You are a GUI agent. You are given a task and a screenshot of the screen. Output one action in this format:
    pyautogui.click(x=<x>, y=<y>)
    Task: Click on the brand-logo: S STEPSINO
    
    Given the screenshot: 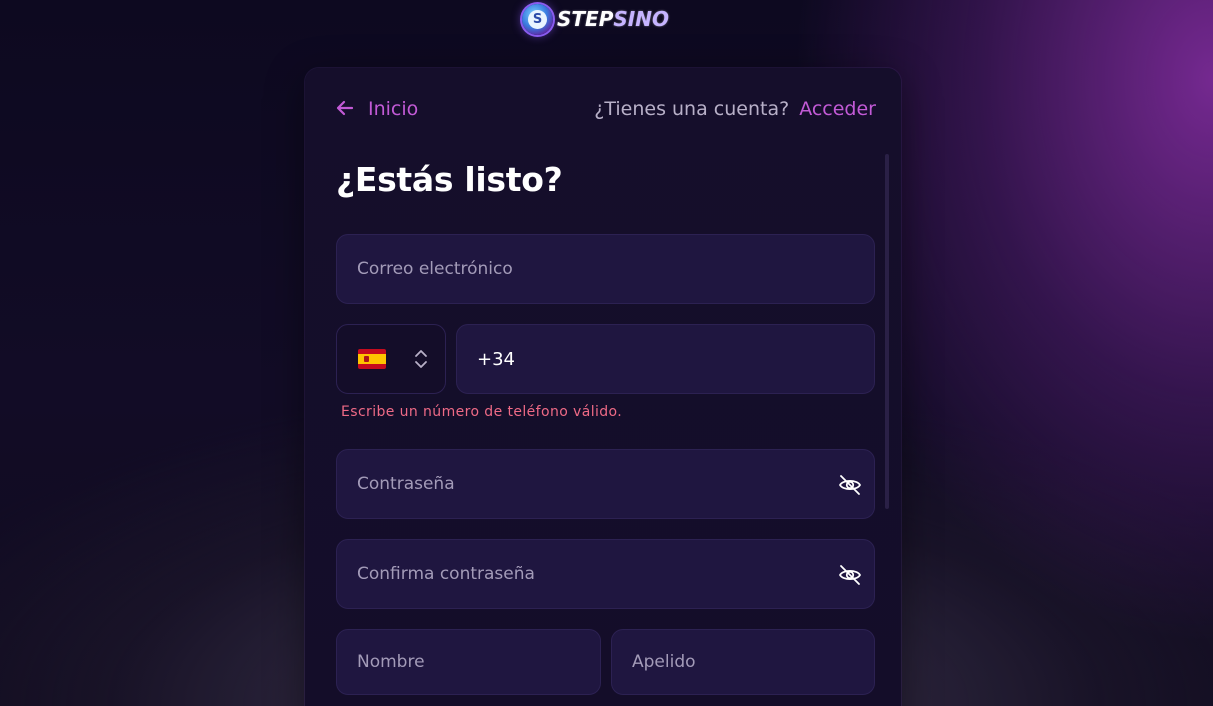 What is the action you would take?
    pyautogui.click(x=595, y=19)
    